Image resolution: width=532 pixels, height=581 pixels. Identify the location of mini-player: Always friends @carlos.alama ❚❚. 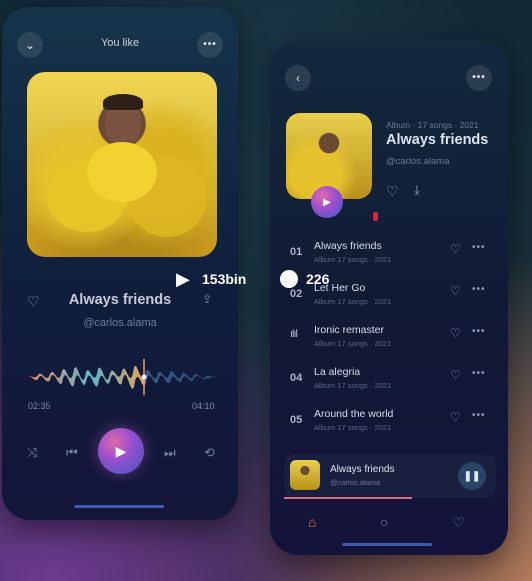
(390, 476).